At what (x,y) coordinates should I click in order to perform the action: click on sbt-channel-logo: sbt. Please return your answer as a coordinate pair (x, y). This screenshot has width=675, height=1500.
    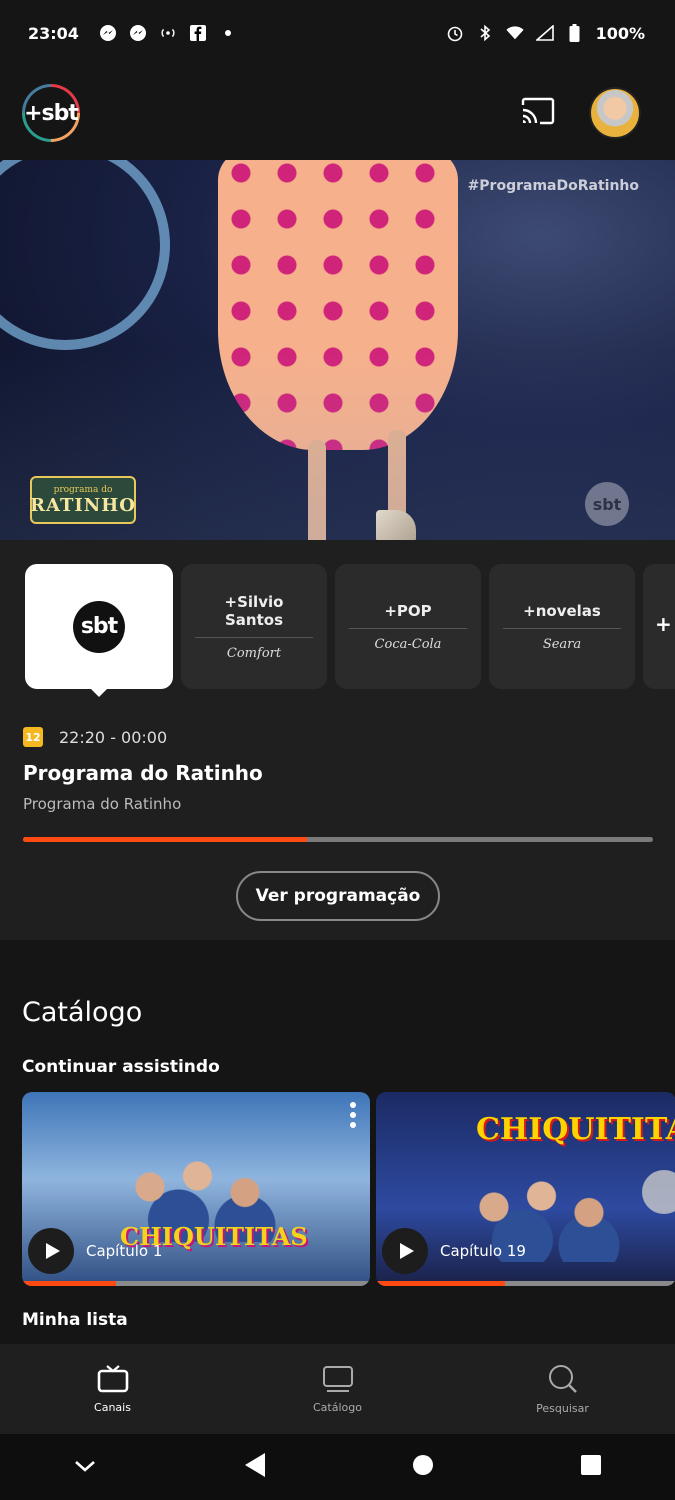
    Looking at the image, I should click on (99, 626).